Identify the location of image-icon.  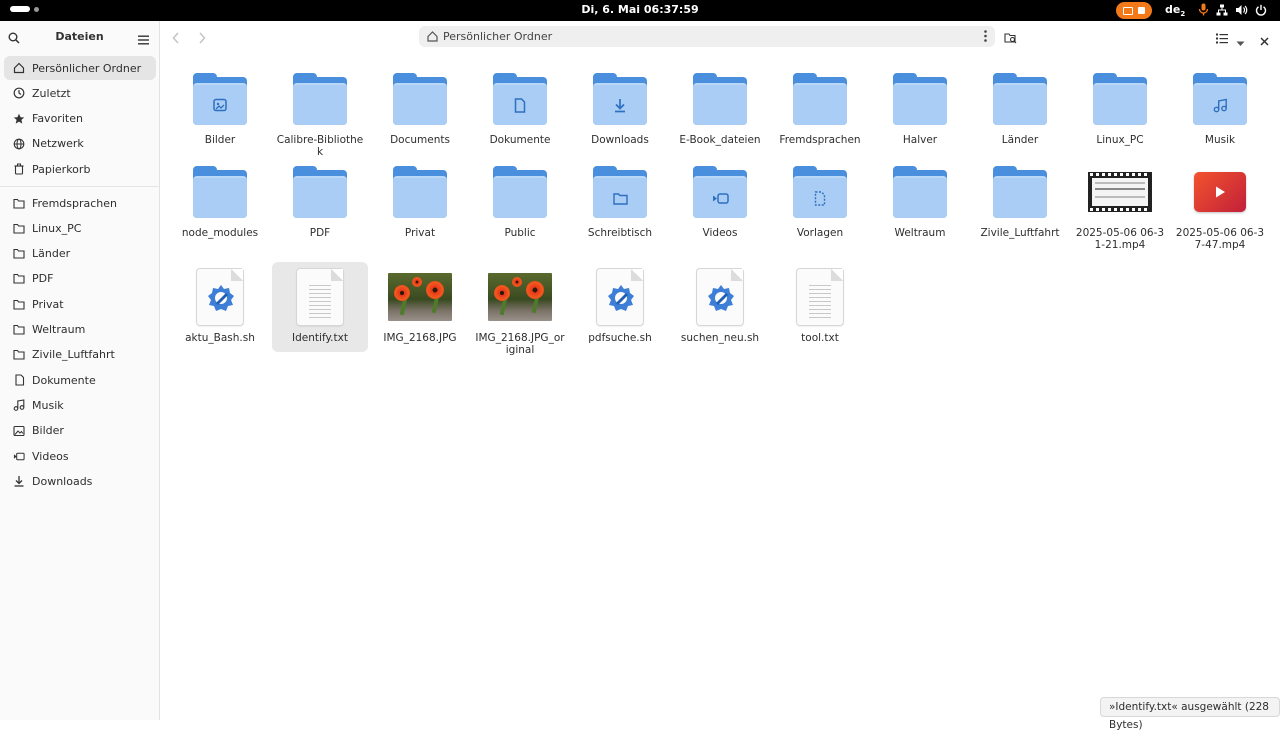
(19, 431).